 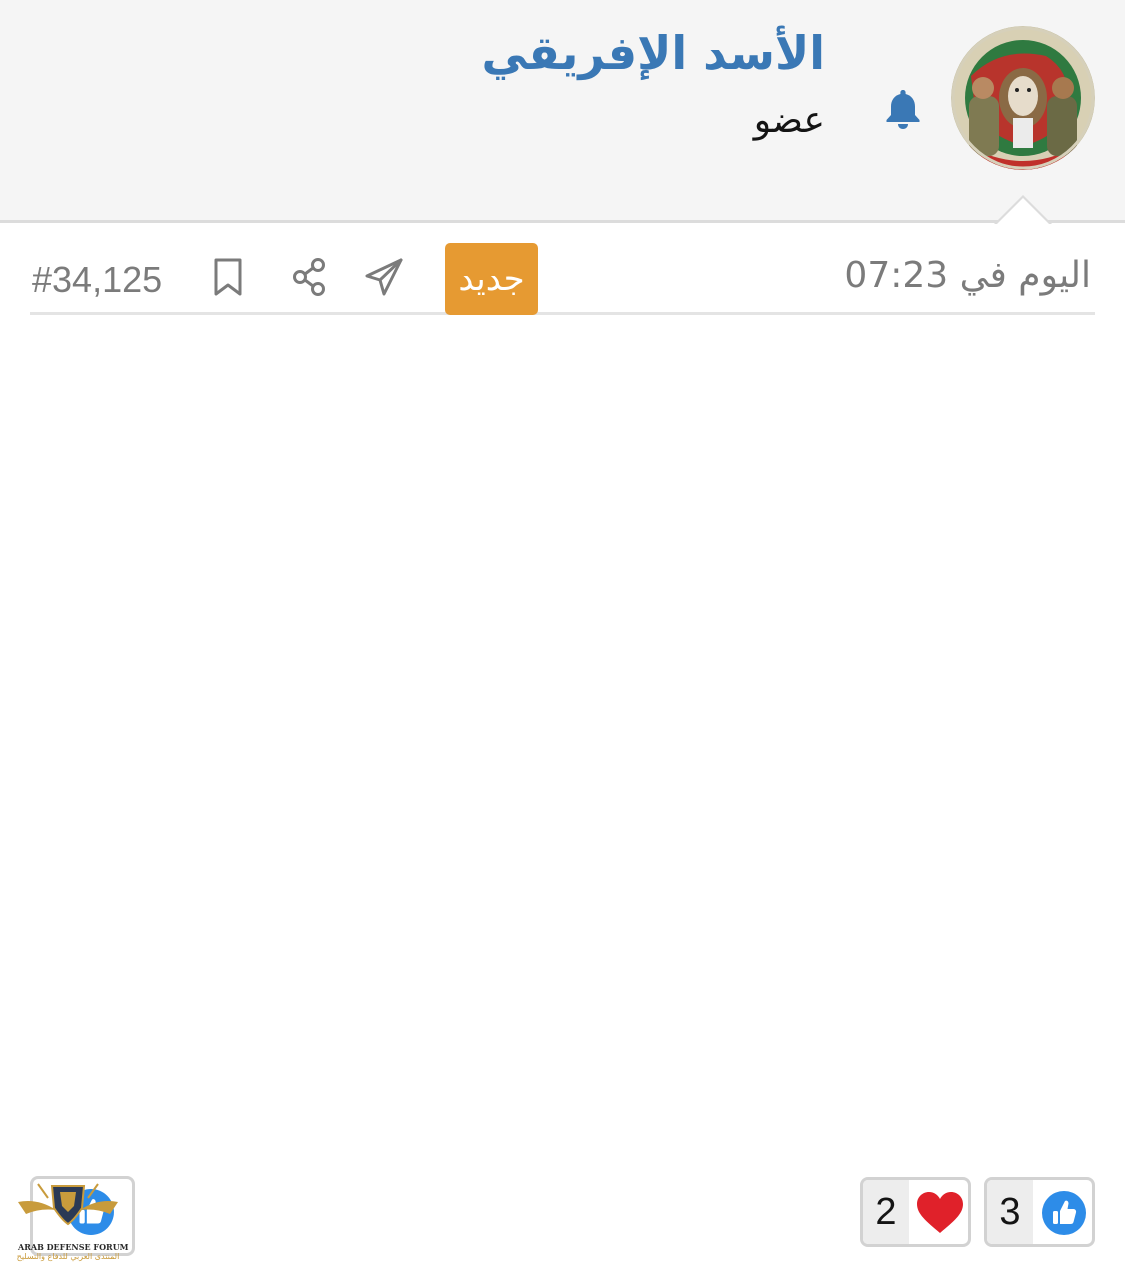 What do you see at coordinates (309, 277) in the screenshot?
I see `share-icon` at bounding box center [309, 277].